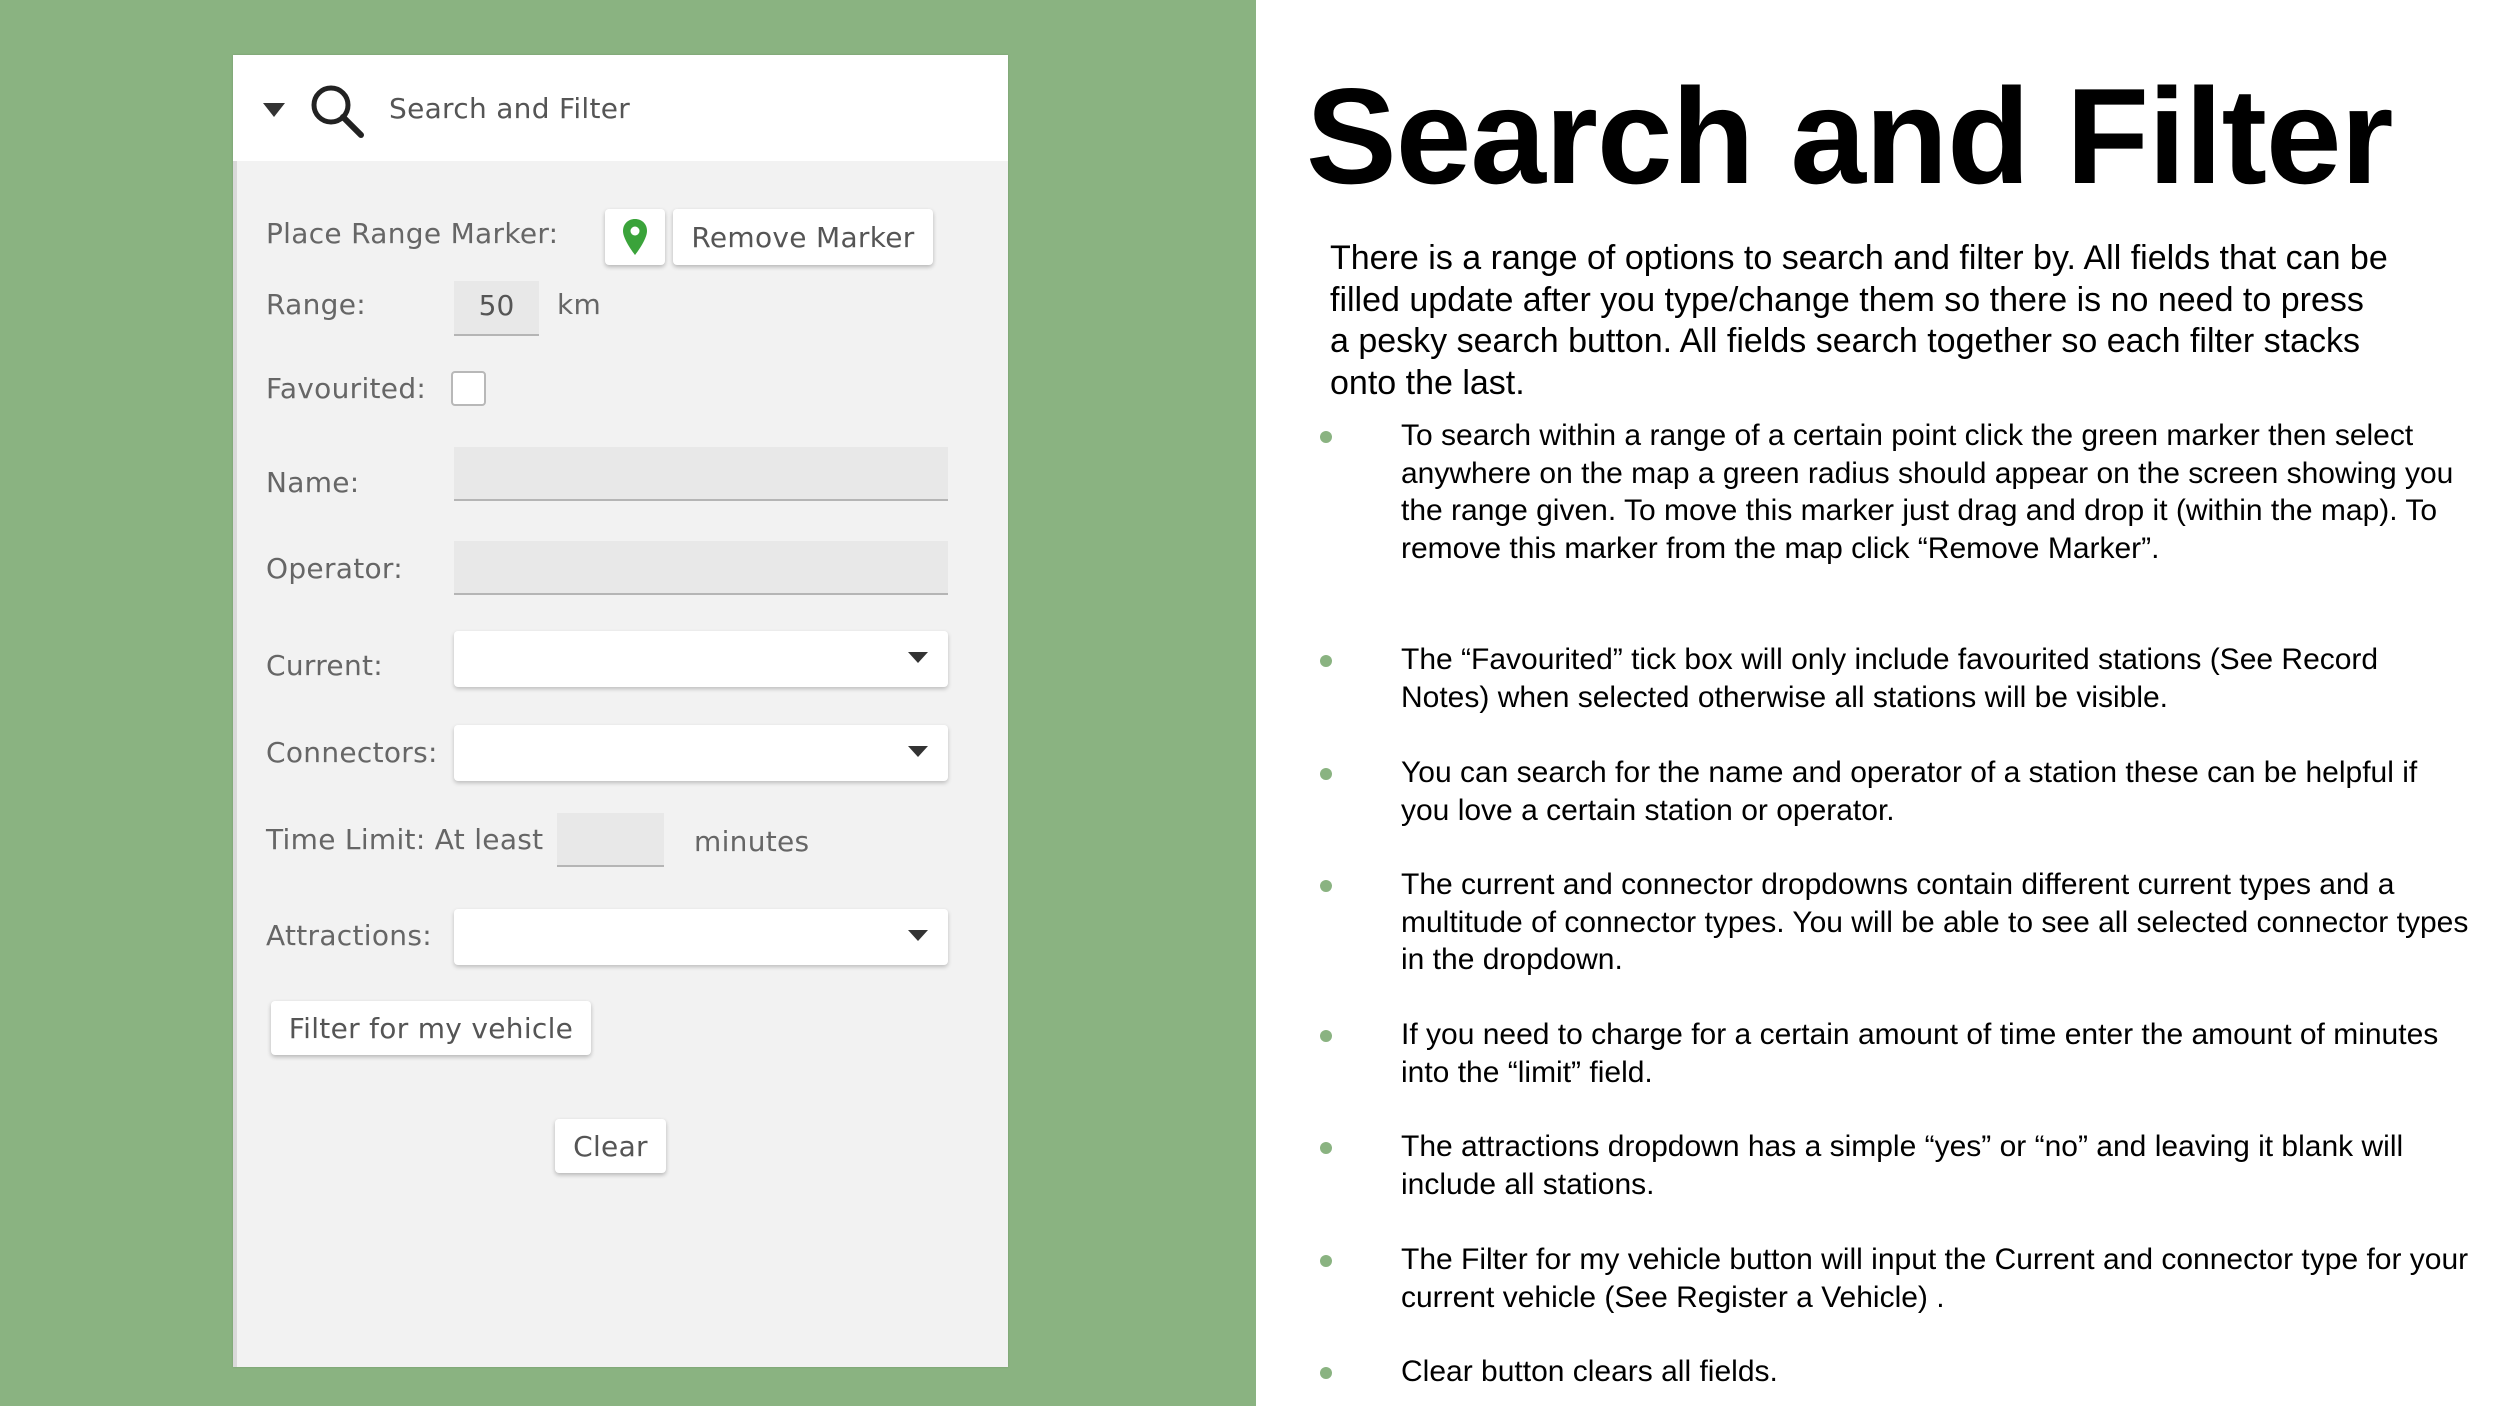  I want to click on attractions-label: Attractions:, so click(349, 935).